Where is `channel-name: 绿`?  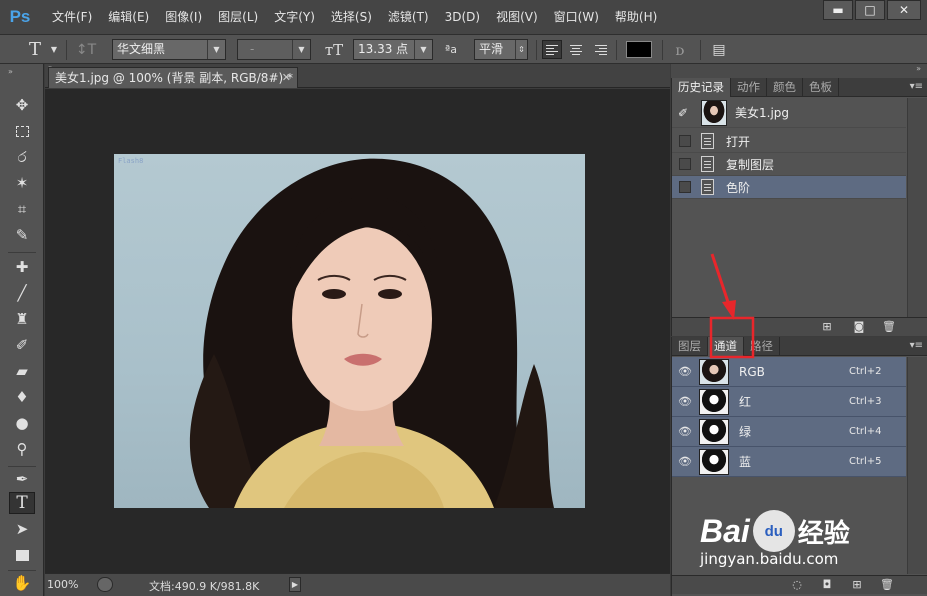
channel-name: 绿 is located at coordinates (745, 432).